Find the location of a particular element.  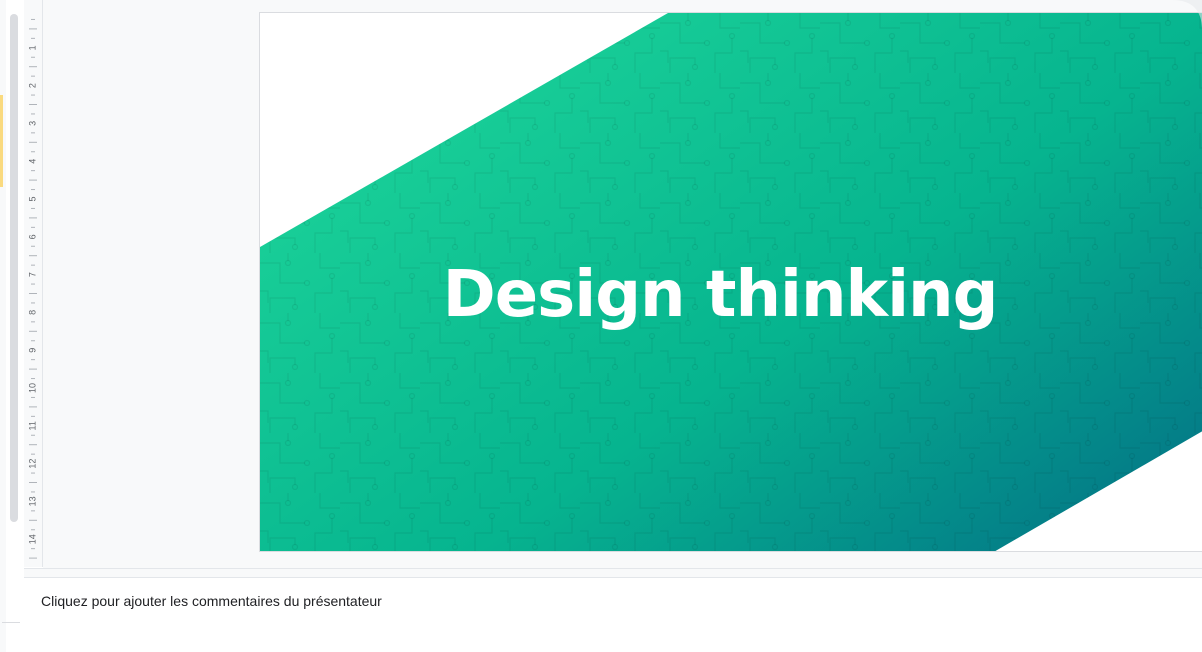

ruler-label: 13 is located at coordinates (32, 501).